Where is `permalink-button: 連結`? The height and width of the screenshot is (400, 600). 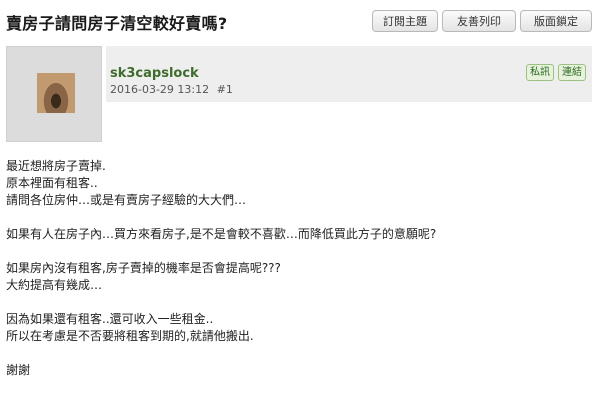
permalink-button: 連結 is located at coordinates (572, 72).